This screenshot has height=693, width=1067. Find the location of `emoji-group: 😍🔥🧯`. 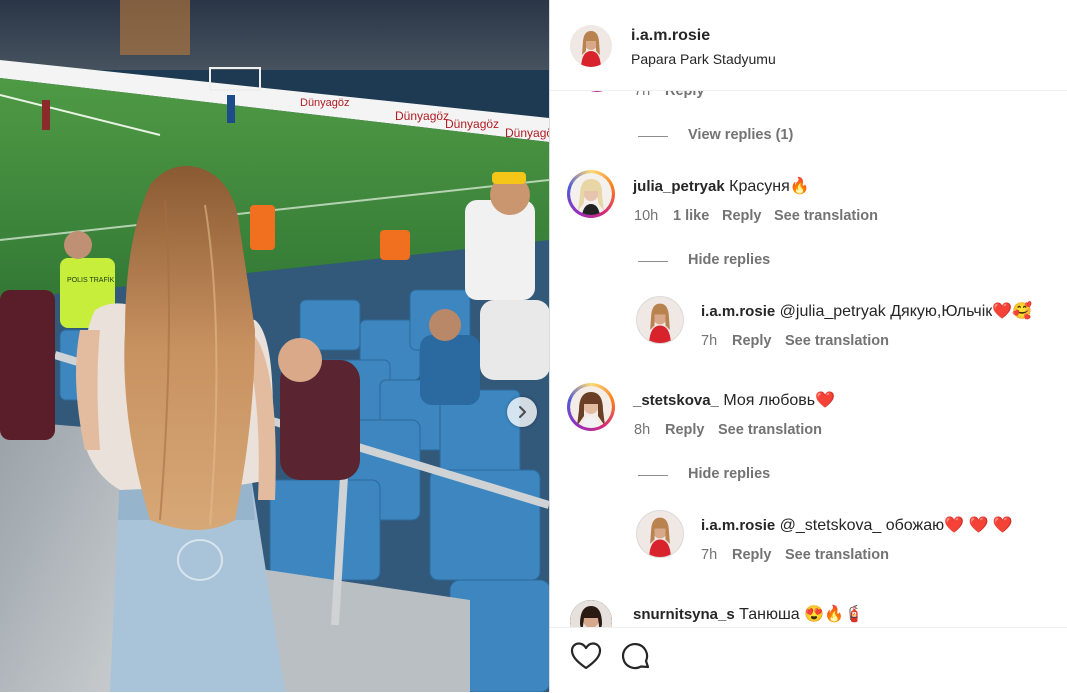

emoji-group: 😍🔥🧯 is located at coordinates (834, 614).